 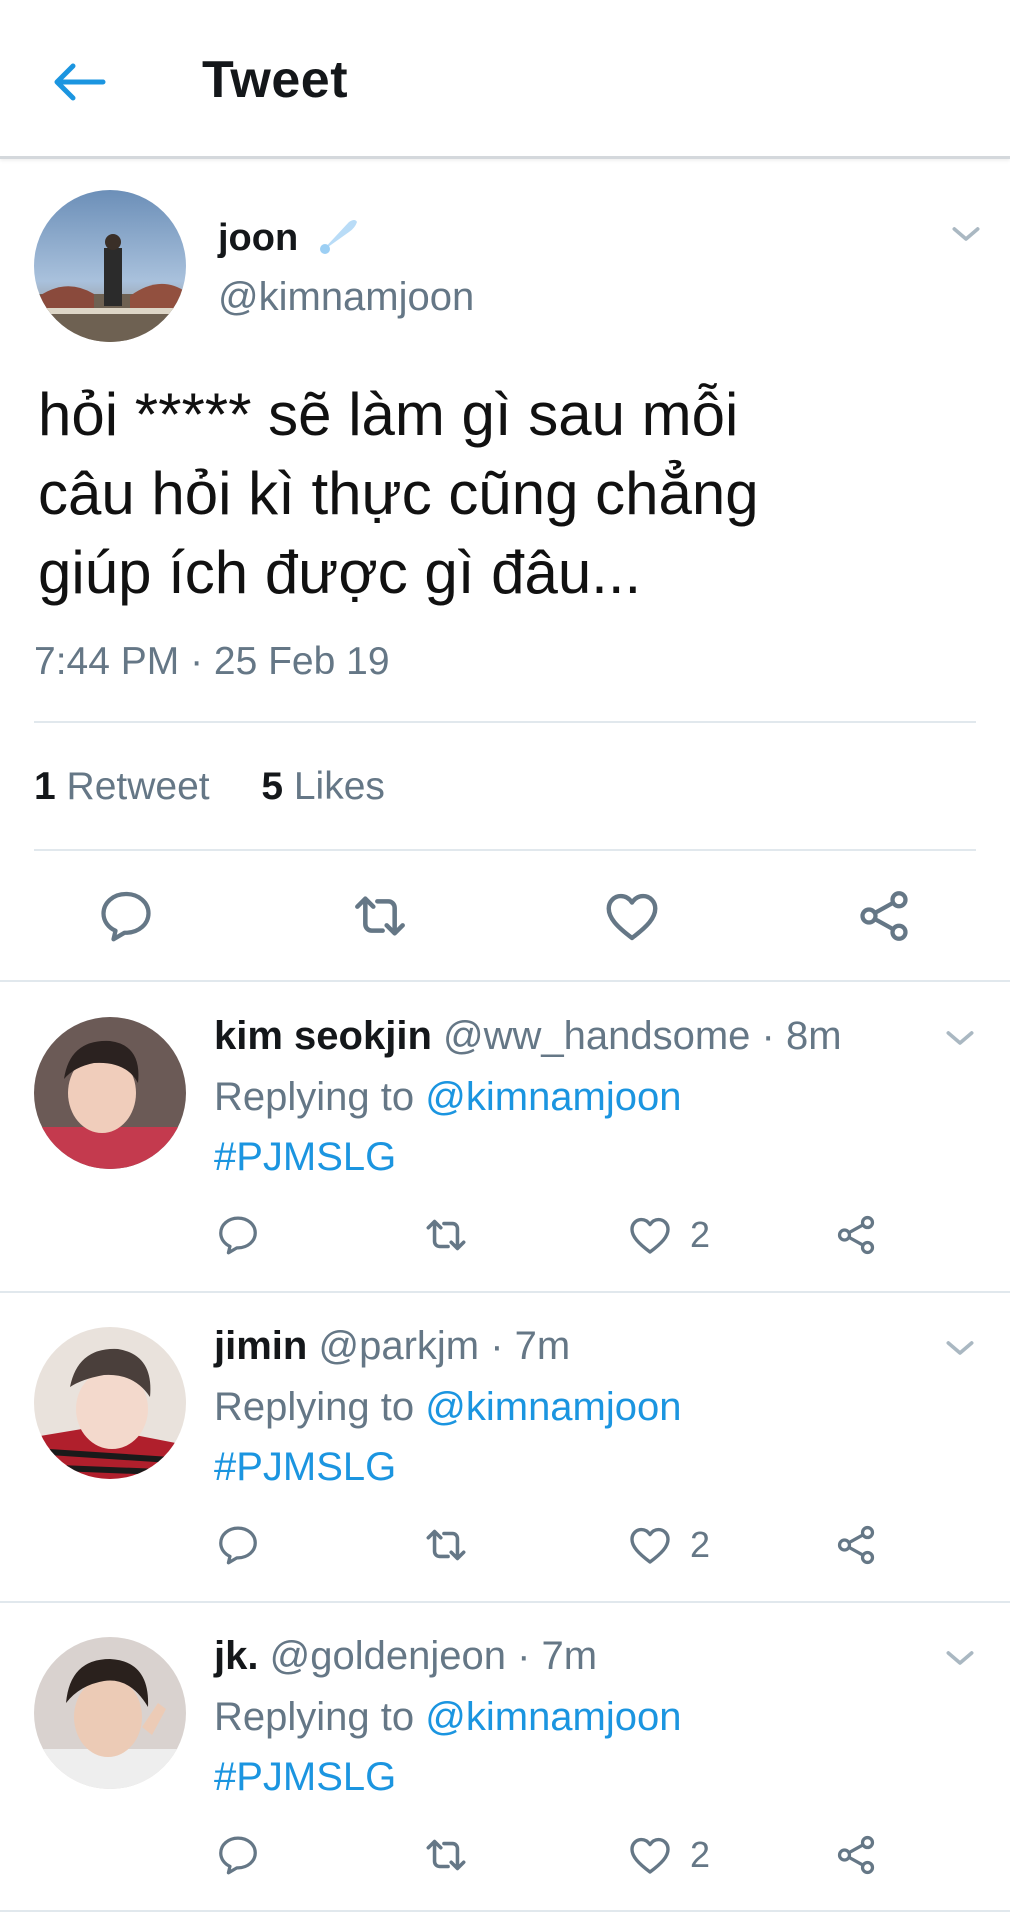 I want to click on reply-author-handle: @goldenjeon, so click(x=388, y=1656).